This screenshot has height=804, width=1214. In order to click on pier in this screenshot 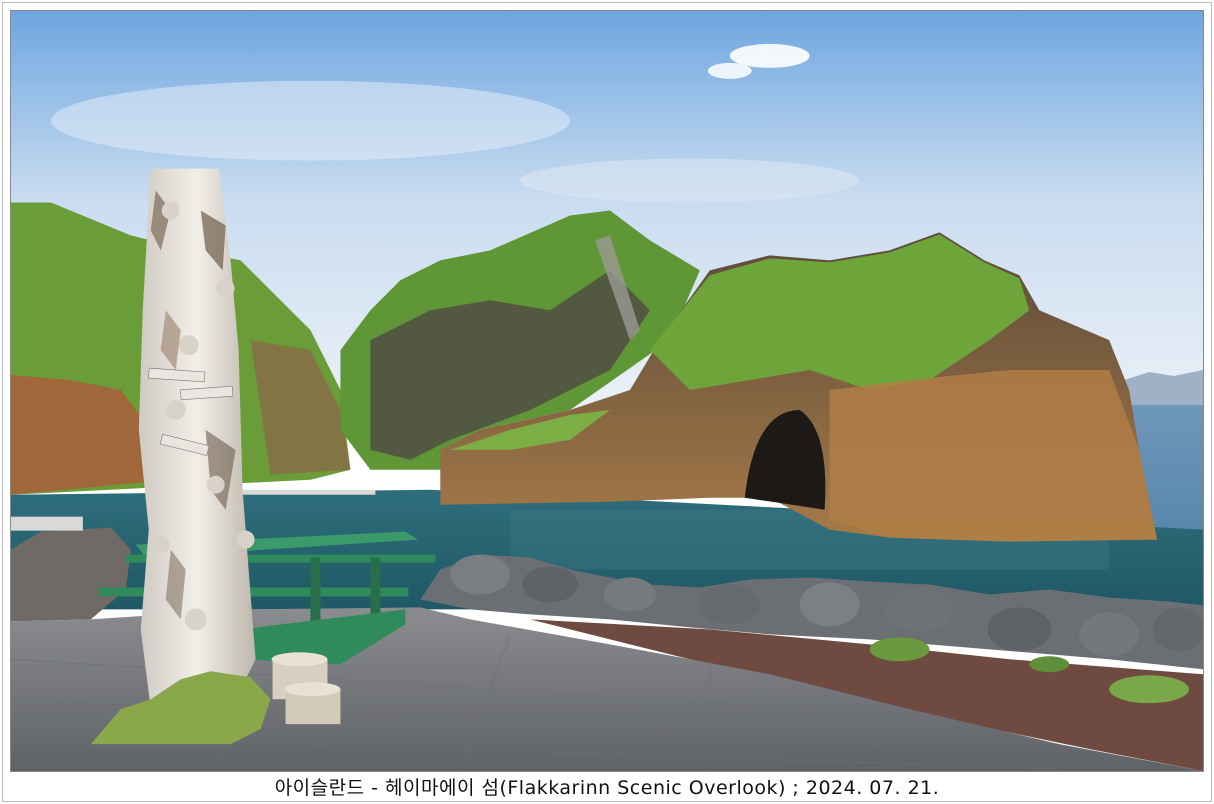, I will do `click(305, 492)`.